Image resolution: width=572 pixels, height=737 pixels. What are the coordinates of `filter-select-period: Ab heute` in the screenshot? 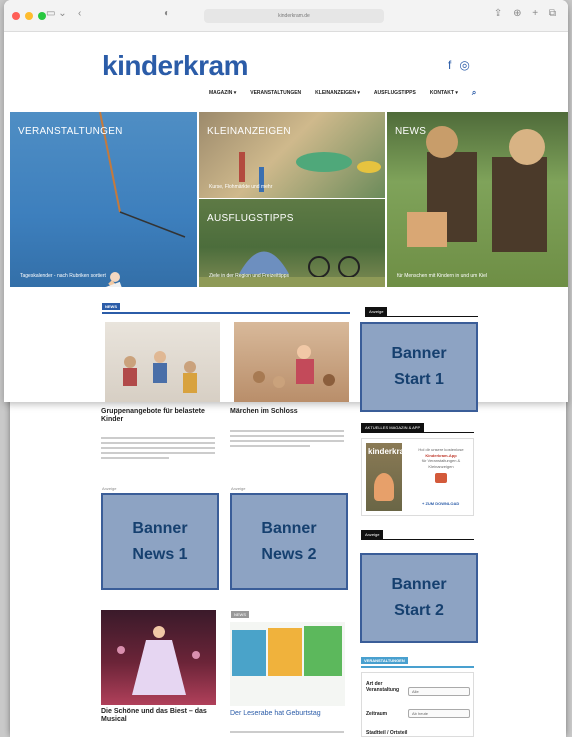 It's located at (439, 713).